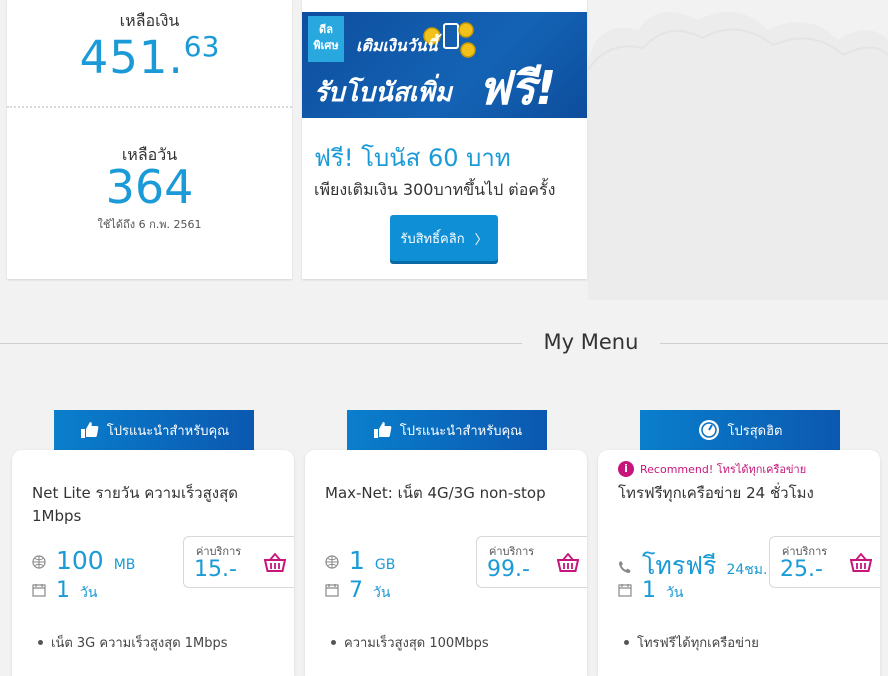  I want to click on package-name: Net Lite รายวัน ความเร็วสูงสุด 1Mbps, so click(135, 504).